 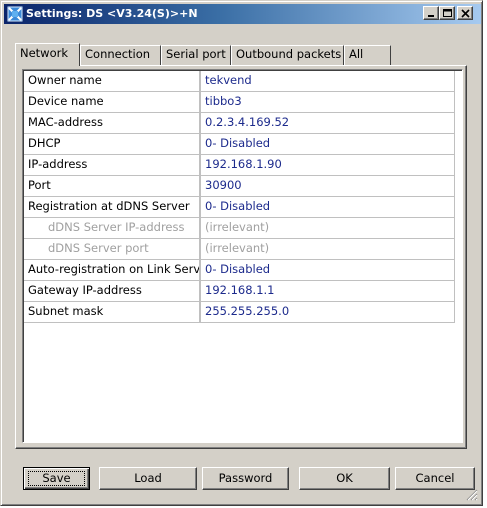 I want to click on tab-network: Network, so click(x=47, y=54).